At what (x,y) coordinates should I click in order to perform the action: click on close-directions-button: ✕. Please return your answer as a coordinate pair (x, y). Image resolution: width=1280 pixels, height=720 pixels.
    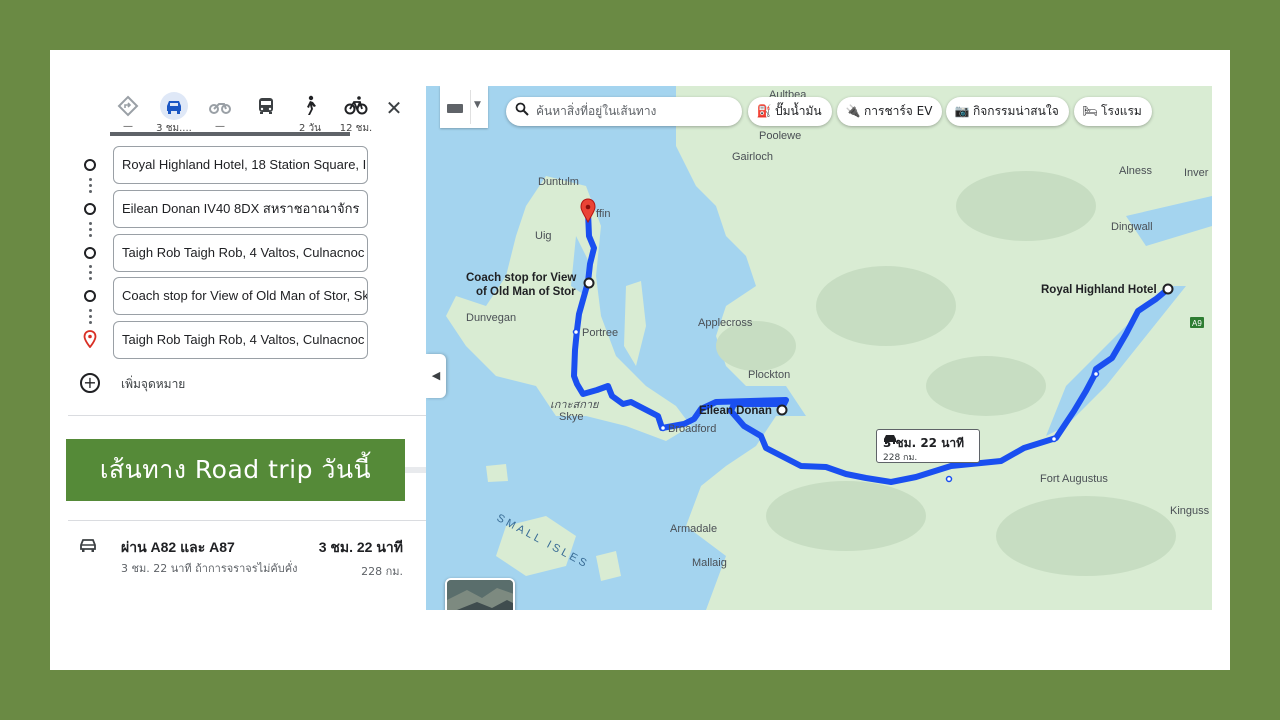
    Looking at the image, I should click on (394, 108).